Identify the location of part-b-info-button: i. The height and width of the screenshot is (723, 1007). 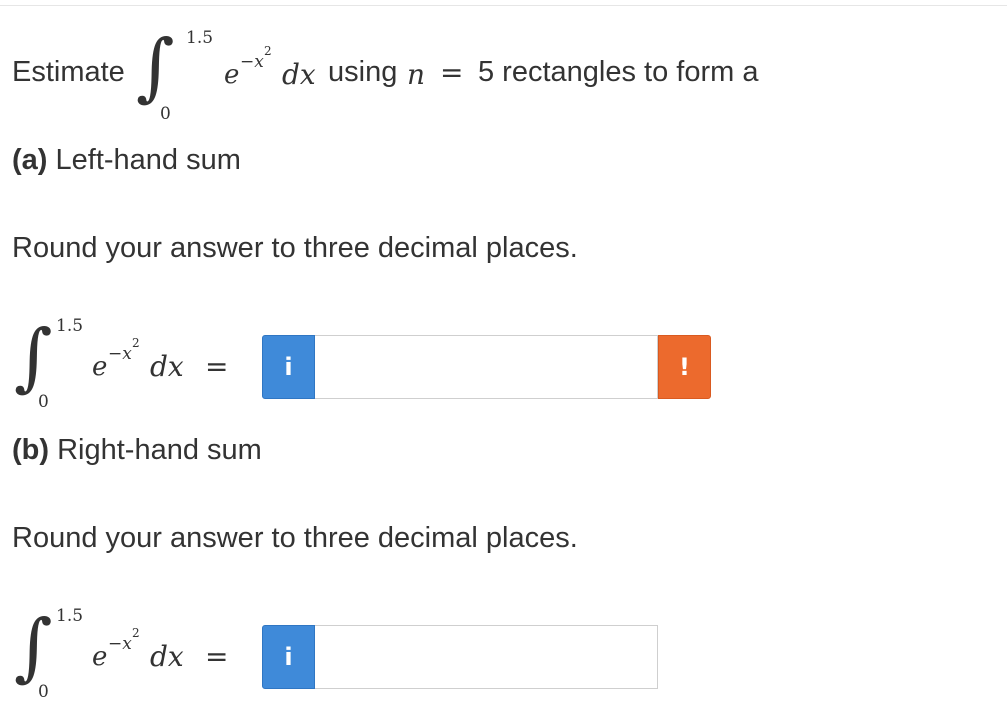
(288, 657).